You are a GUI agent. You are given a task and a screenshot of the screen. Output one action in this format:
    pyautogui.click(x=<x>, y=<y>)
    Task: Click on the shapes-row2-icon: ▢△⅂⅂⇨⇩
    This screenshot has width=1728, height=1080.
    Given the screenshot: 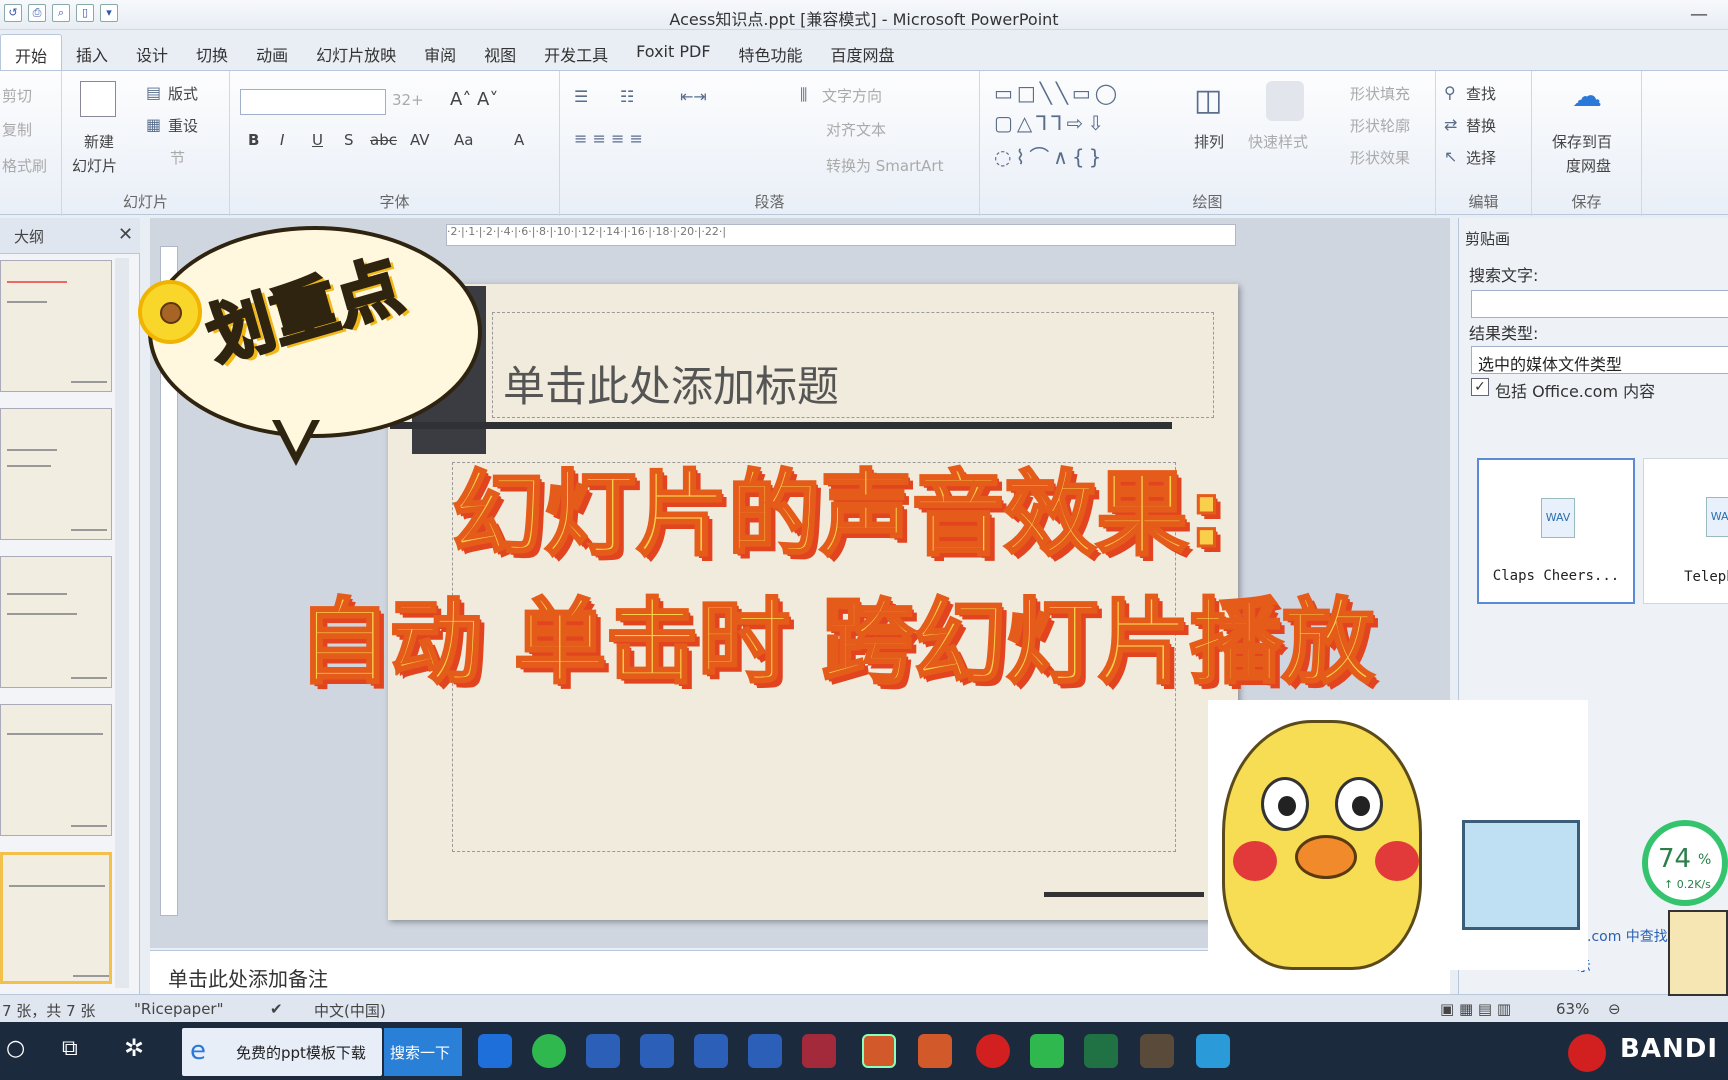 What is the action you would take?
    pyautogui.click(x=1051, y=123)
    